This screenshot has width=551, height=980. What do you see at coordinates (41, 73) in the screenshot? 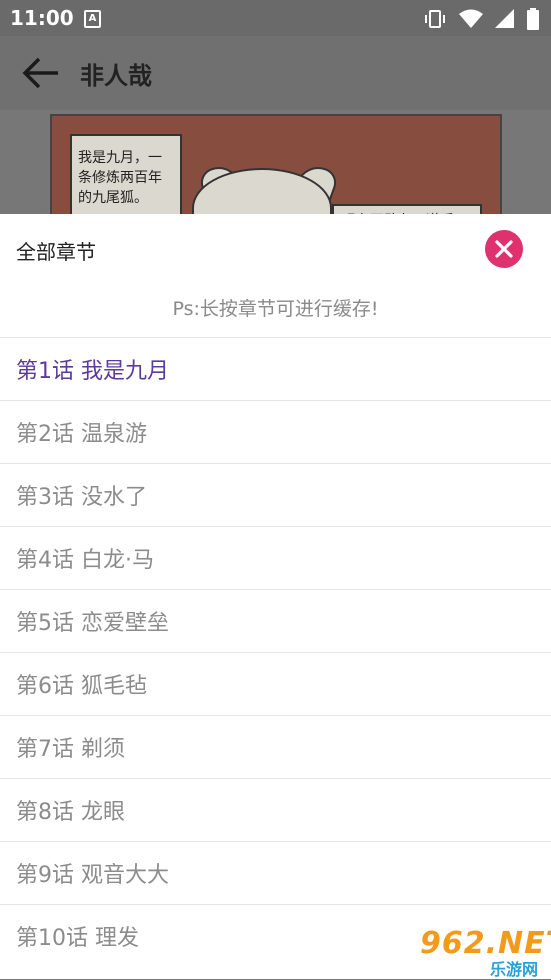
I see `back-arrow-icon` at bounding box center [41, 73].